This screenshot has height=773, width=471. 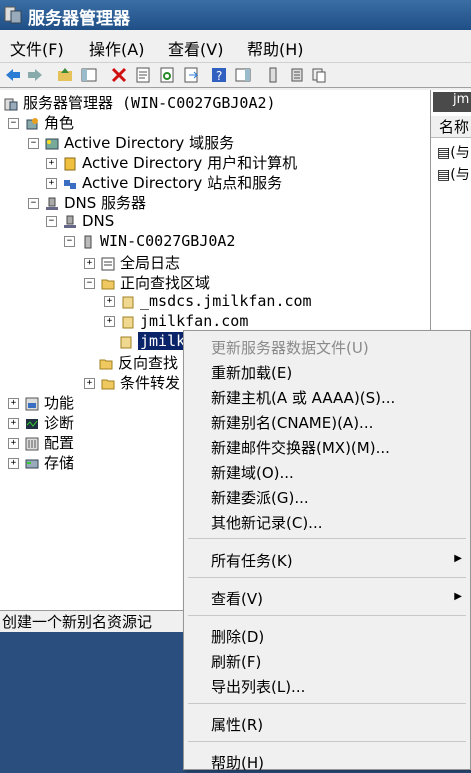 I want to click on tree-ad-sites: + Active Directory 站点和服务, so click(x=164, y=182).